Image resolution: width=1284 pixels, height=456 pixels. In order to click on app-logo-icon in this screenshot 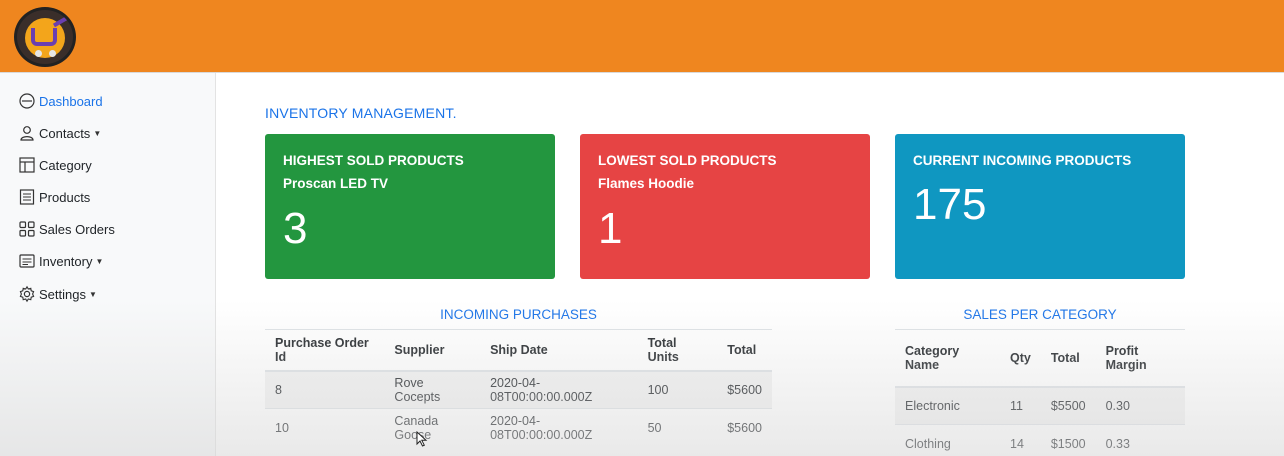, I will do `click(45, 37)`.